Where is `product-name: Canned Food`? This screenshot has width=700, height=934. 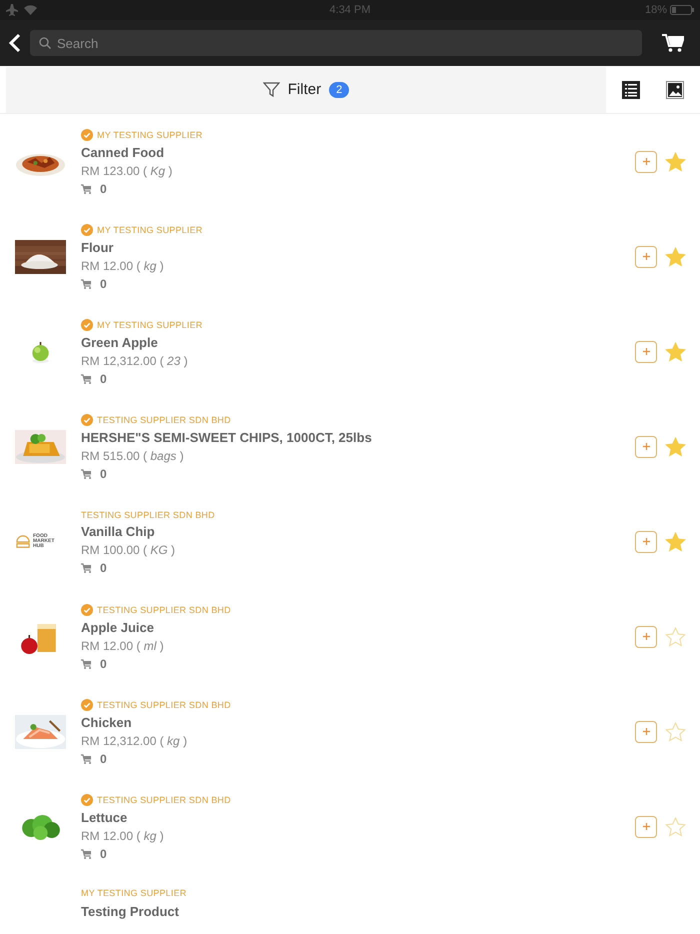 product-name: Canned Food is located at coordinates (123, 152).